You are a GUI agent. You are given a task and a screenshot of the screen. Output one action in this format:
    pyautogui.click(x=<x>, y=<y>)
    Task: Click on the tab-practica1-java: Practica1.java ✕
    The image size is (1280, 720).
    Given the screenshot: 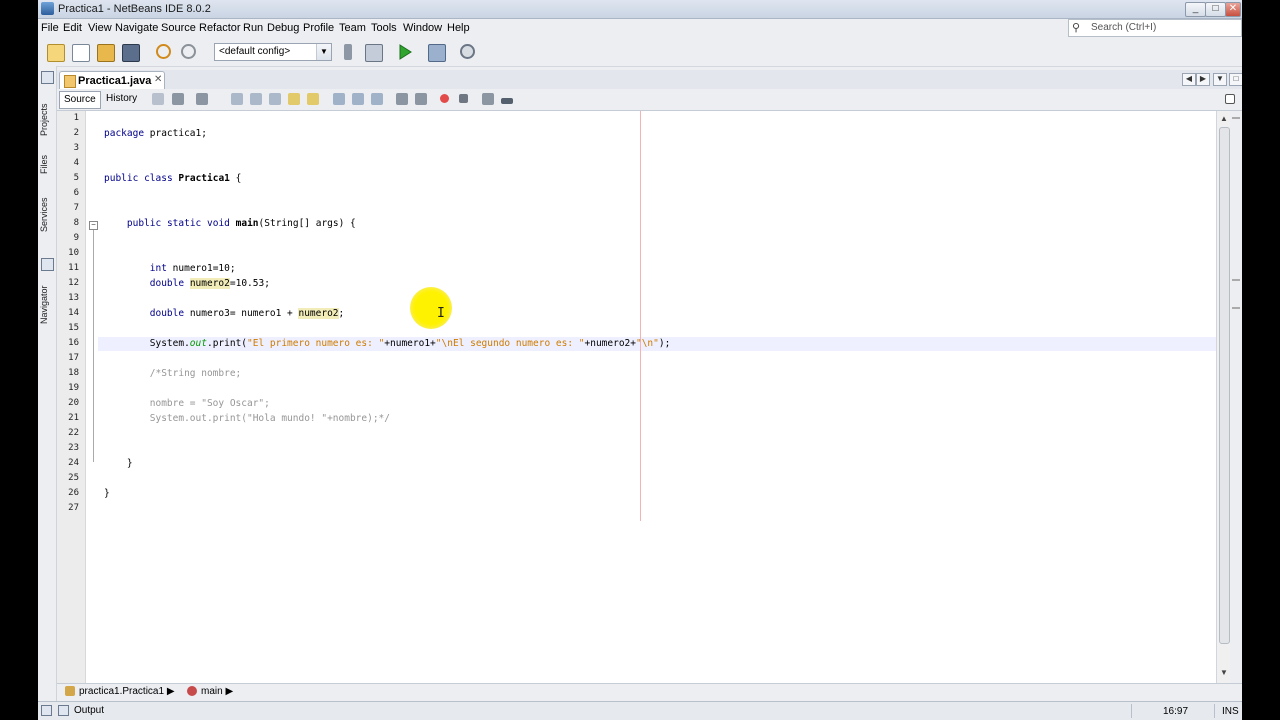 What is the action you would take?
    pyautogui.click(x=112, y=80)
    